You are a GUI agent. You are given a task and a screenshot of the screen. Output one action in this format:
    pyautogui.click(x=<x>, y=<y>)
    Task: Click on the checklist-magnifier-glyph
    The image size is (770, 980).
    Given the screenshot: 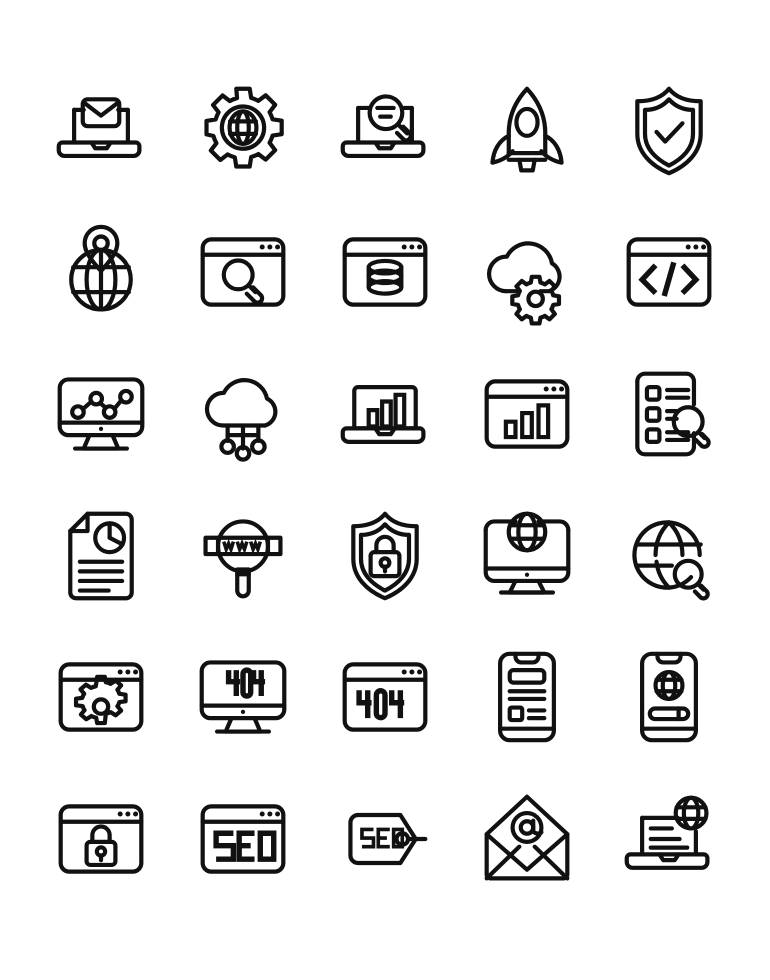 What is the action you would take?
    pyautogui.click(x=669, y=414)
    